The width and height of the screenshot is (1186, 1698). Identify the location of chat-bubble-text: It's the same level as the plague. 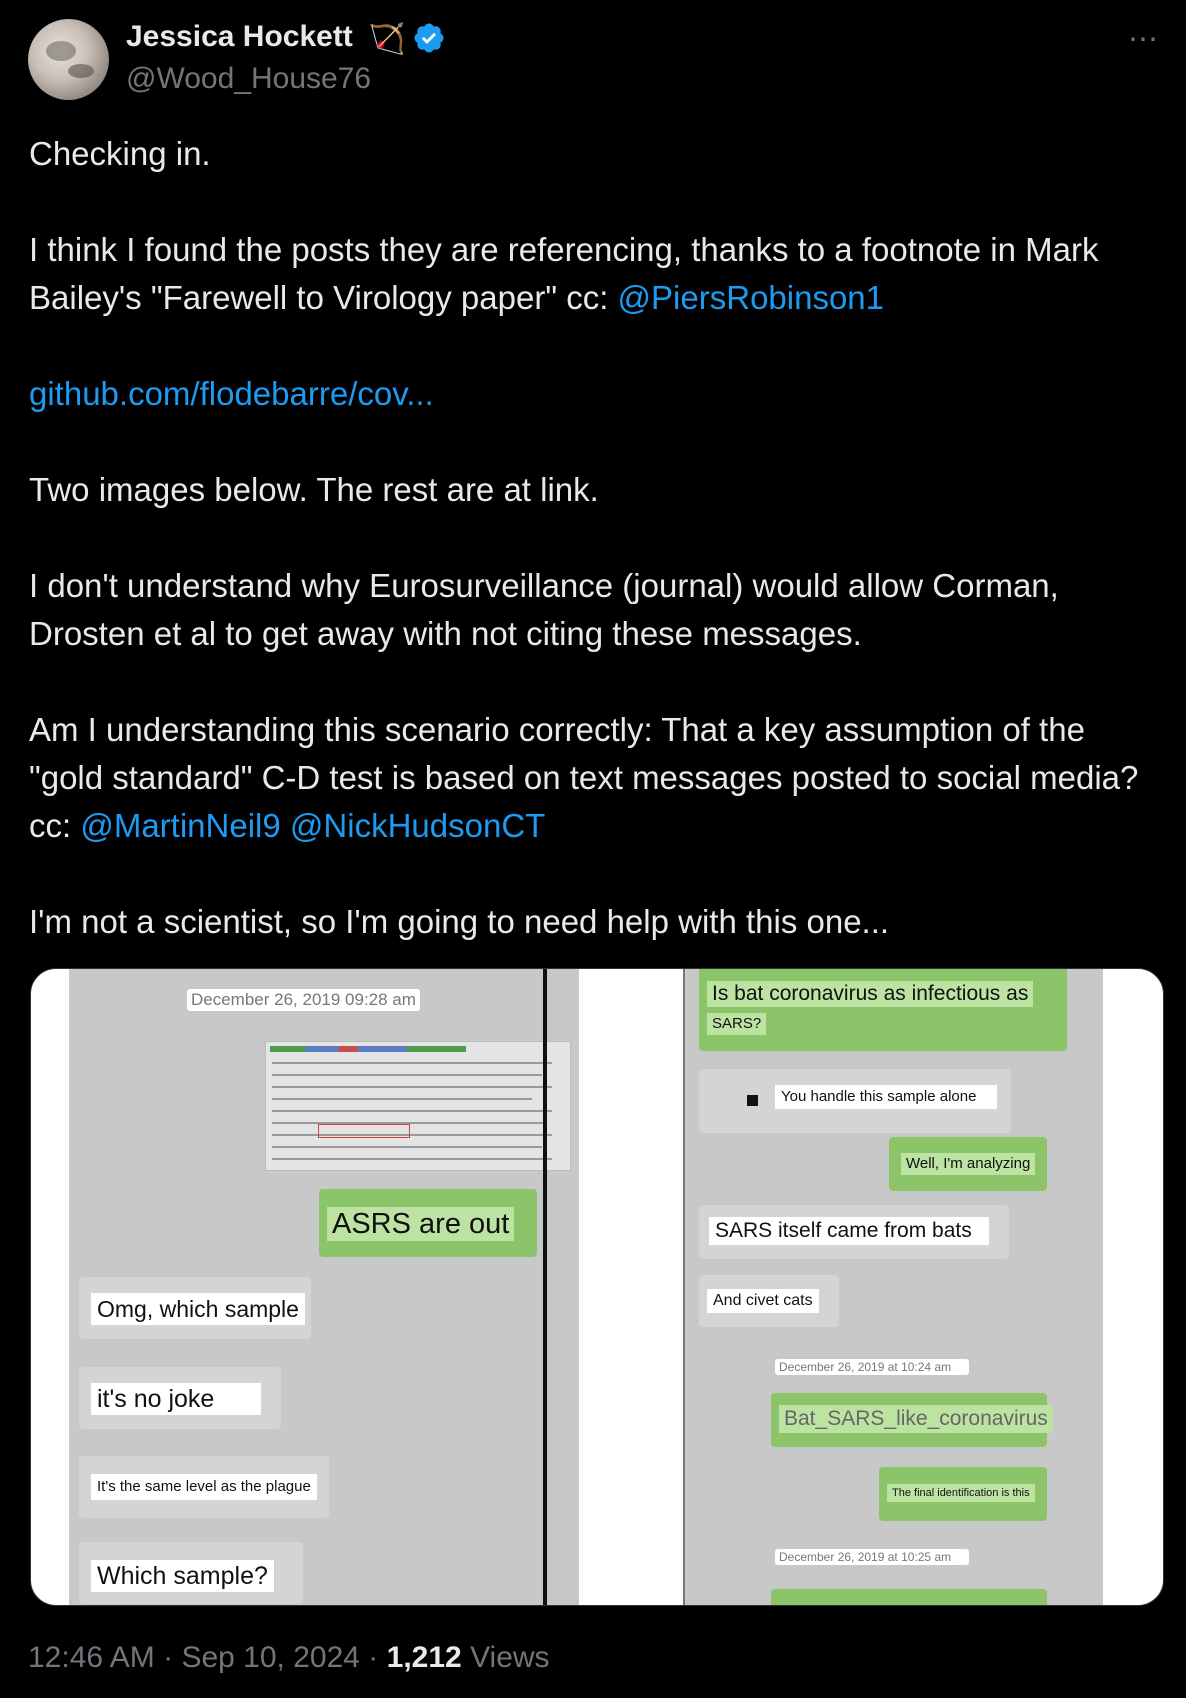
(204, 1487).